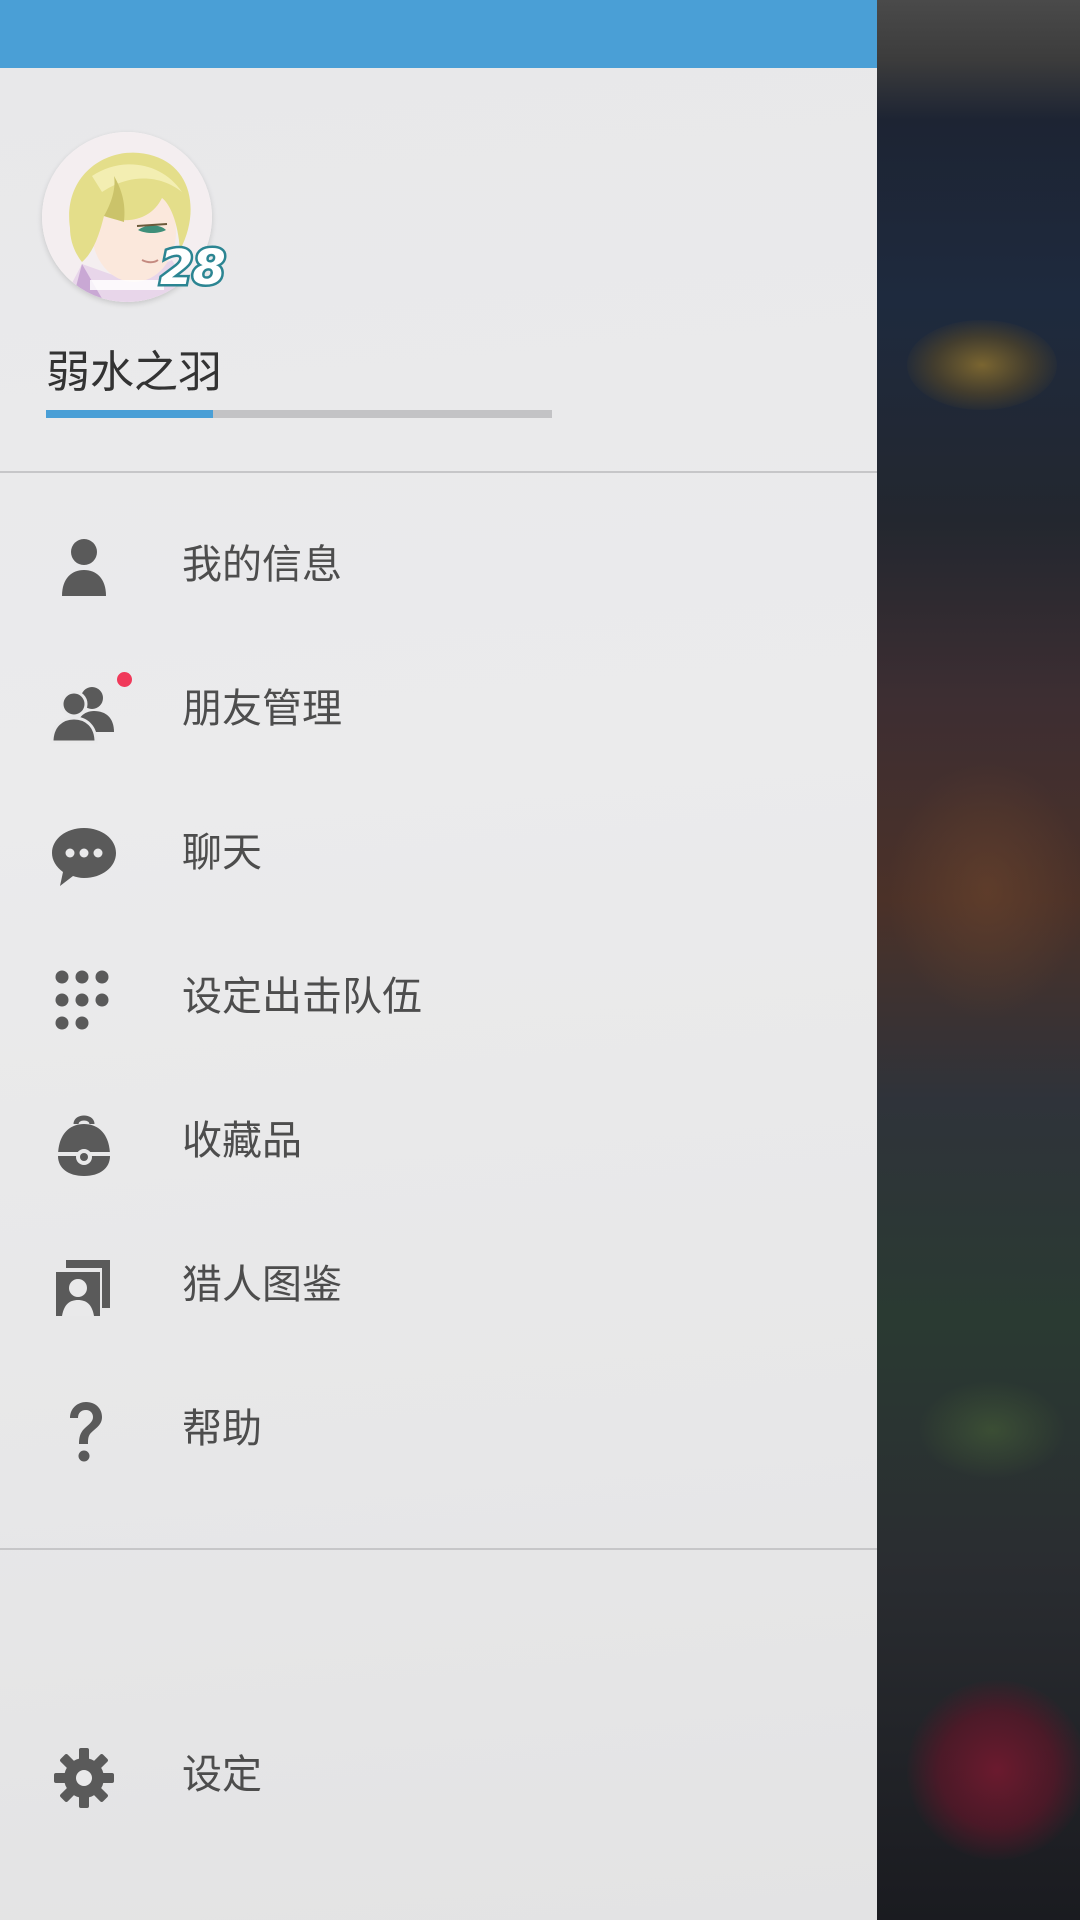 Image resolution: width=1080 pixels, height=1920 pixels. What do you see at coordinates (84, 856) in the screenshot?
I see `chat-bubble-icon` at bounding box center [84, 856].